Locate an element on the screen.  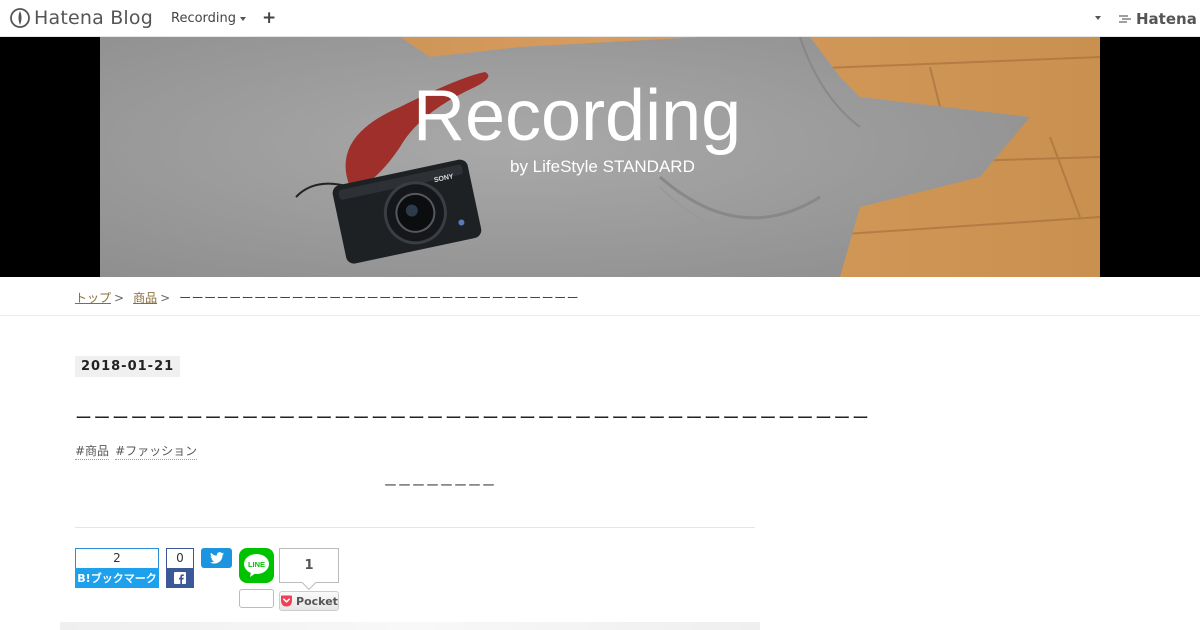
header-title: Recording is located at coordinates (577, 116).